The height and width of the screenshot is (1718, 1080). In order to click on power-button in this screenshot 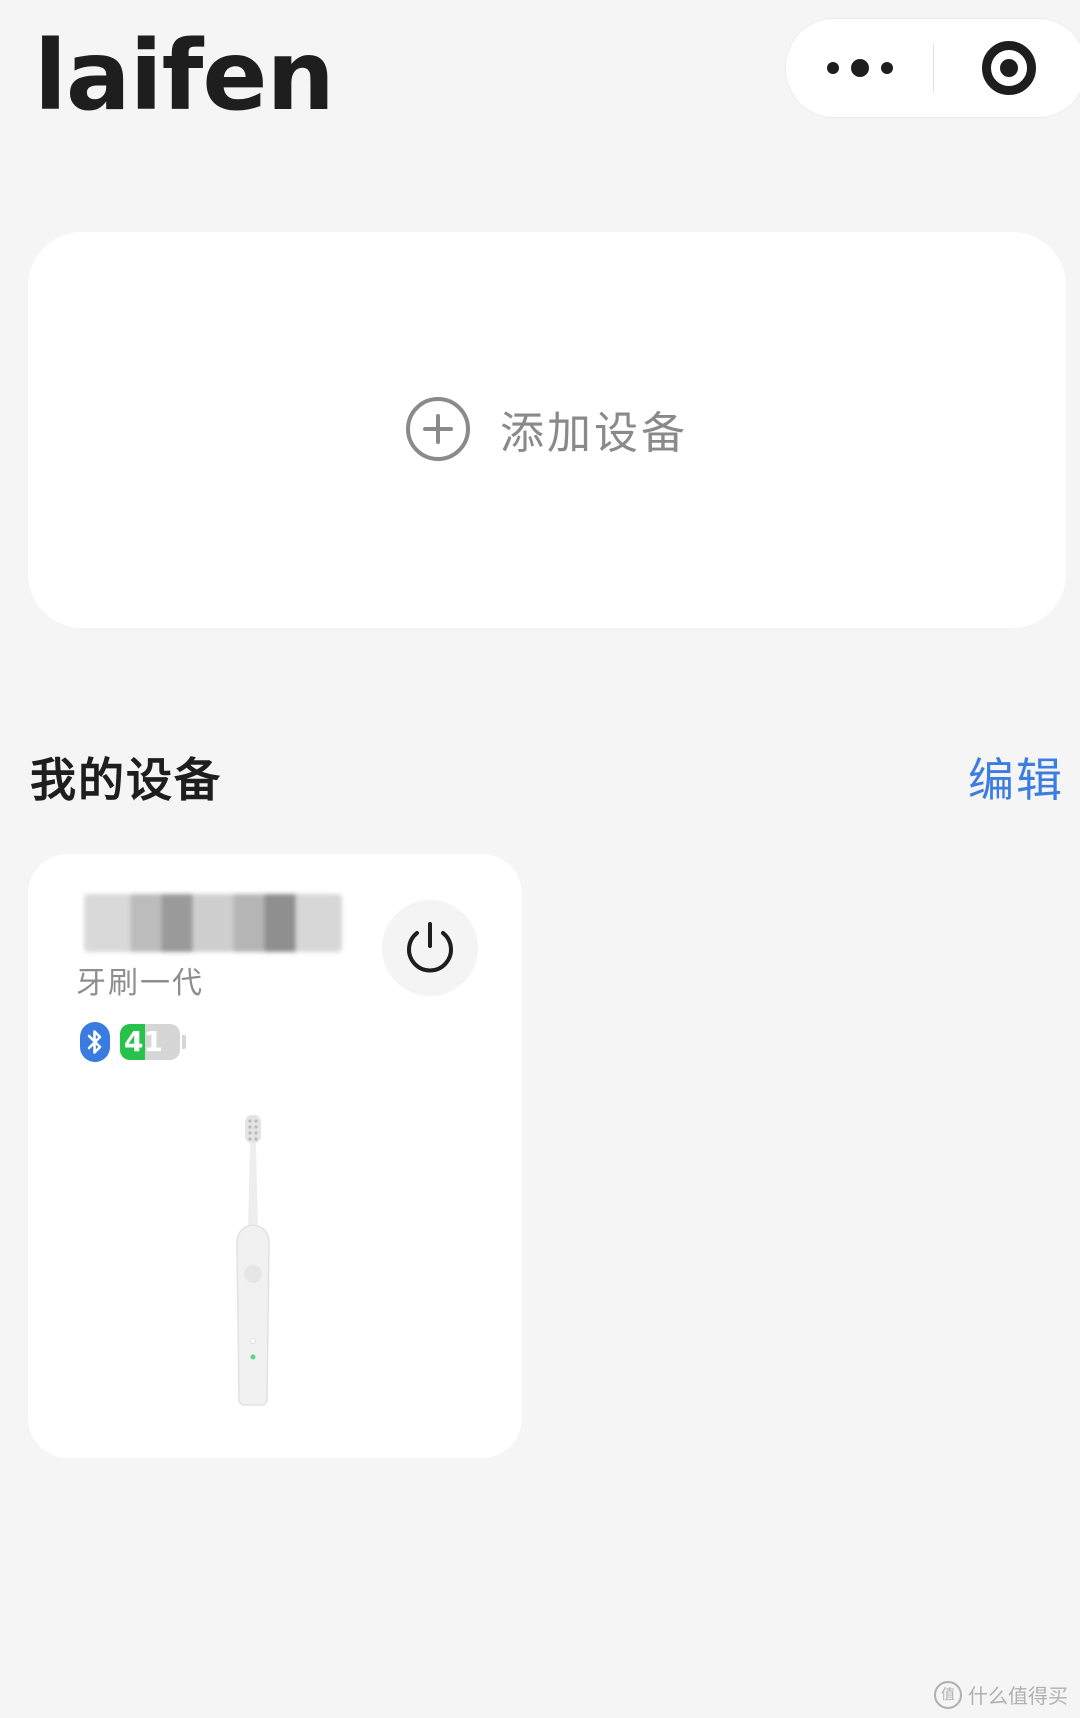, I will do `click(430, 948)`.